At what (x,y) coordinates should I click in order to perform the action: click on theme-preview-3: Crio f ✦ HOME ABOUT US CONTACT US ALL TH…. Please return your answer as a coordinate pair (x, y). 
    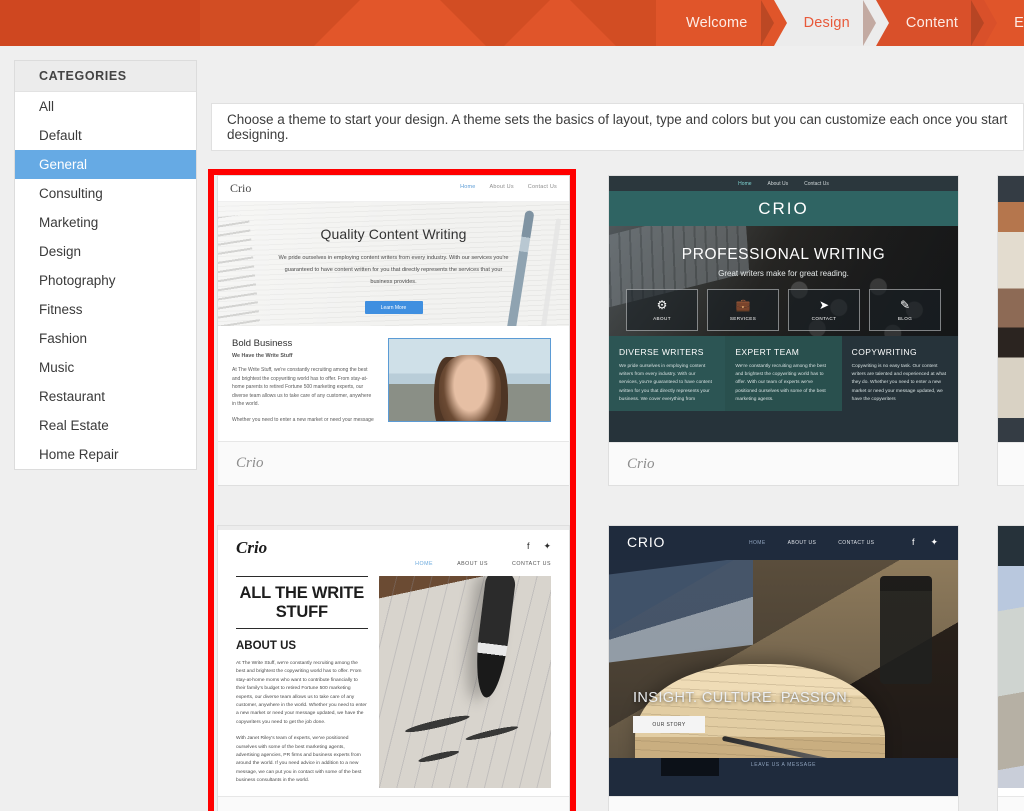
    Looking at the image, I should click on (393, 661).